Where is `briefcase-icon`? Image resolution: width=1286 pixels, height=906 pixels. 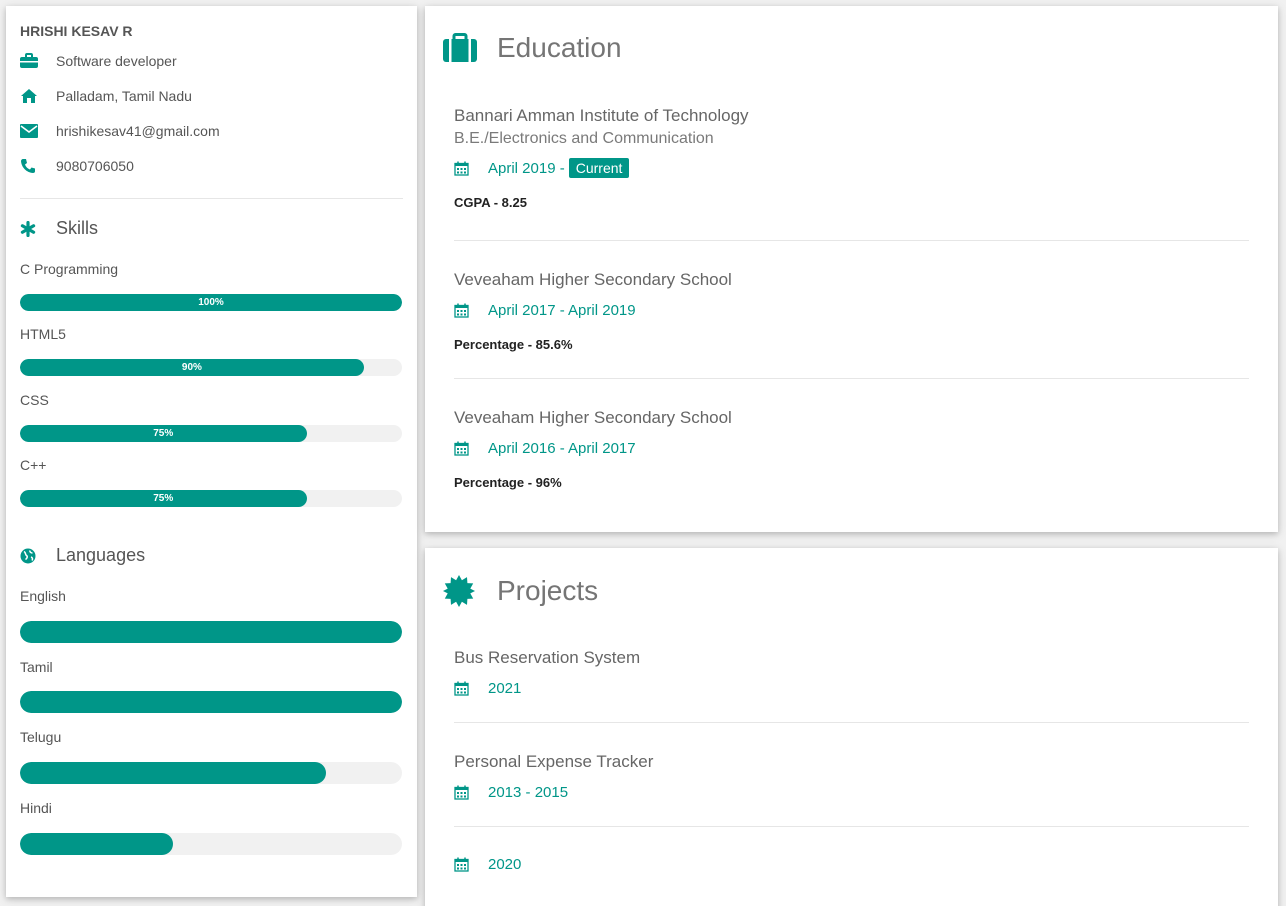
briefcase-icon is located at coordinates (38, 61).